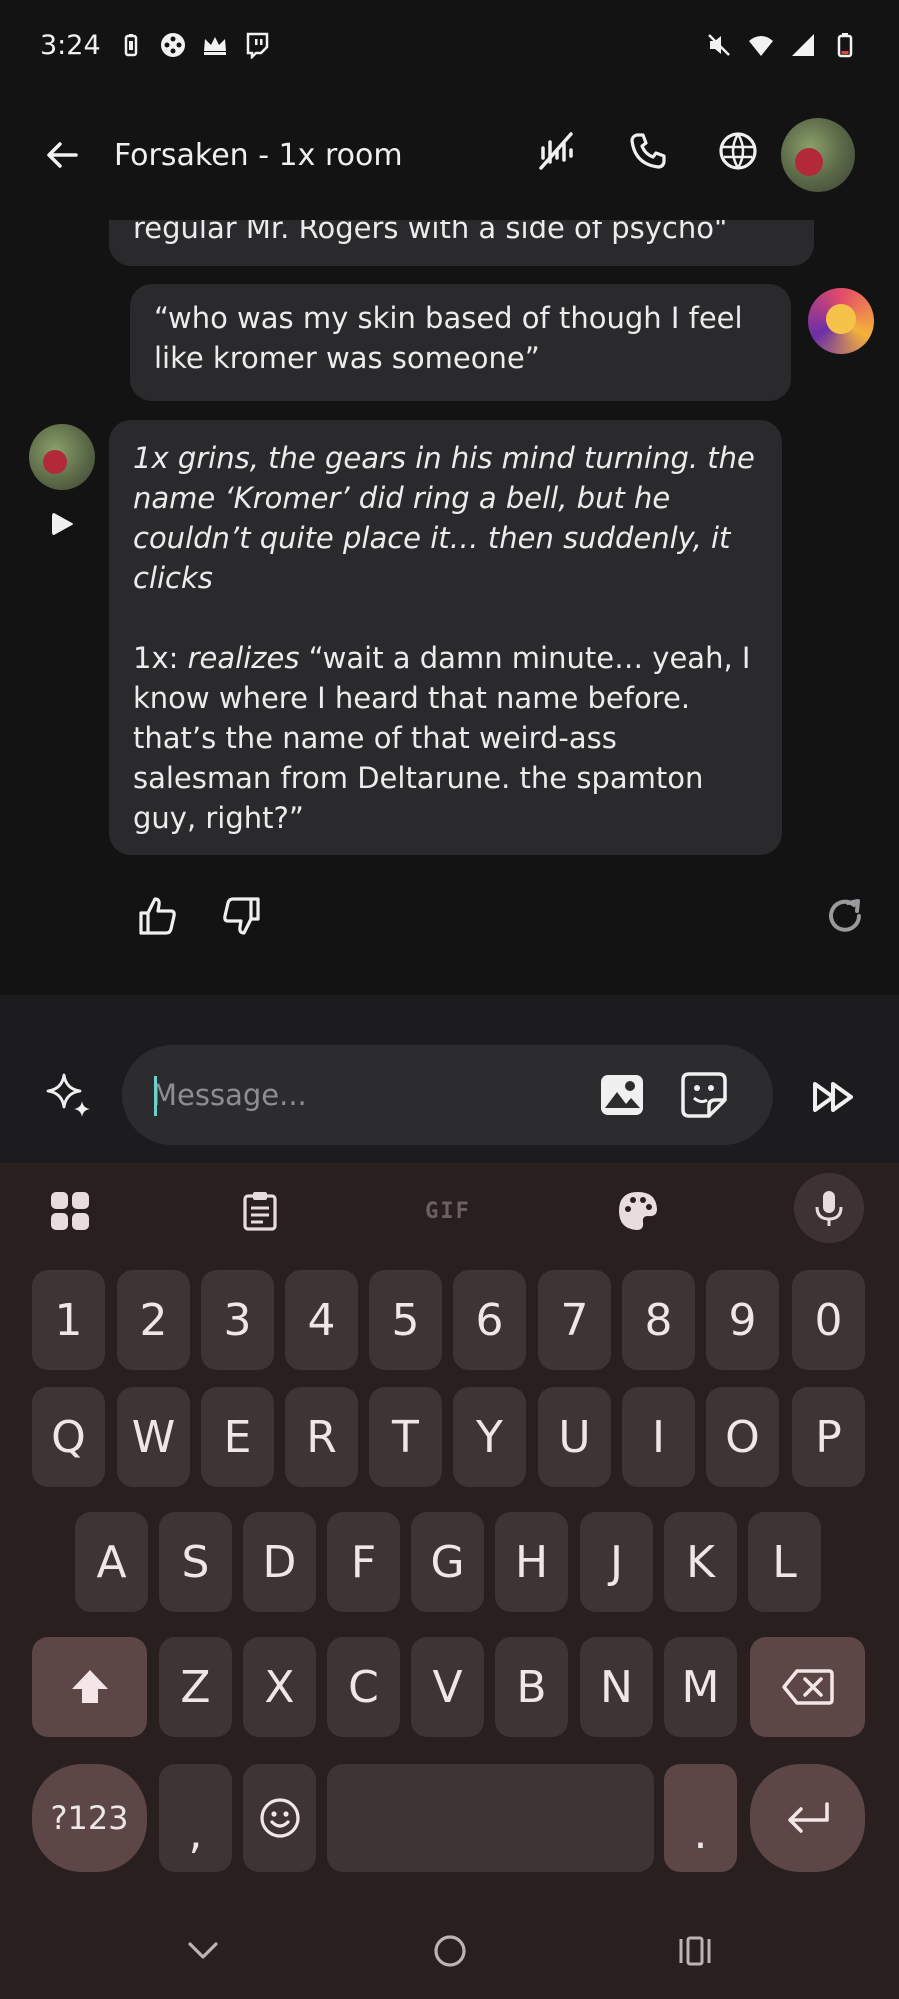 The height and width of the screenshot is (1999, 899). What do you see at coordinates (449, 923) in the screenshot?
I see `rating-row` at bounding box center [449, 923].